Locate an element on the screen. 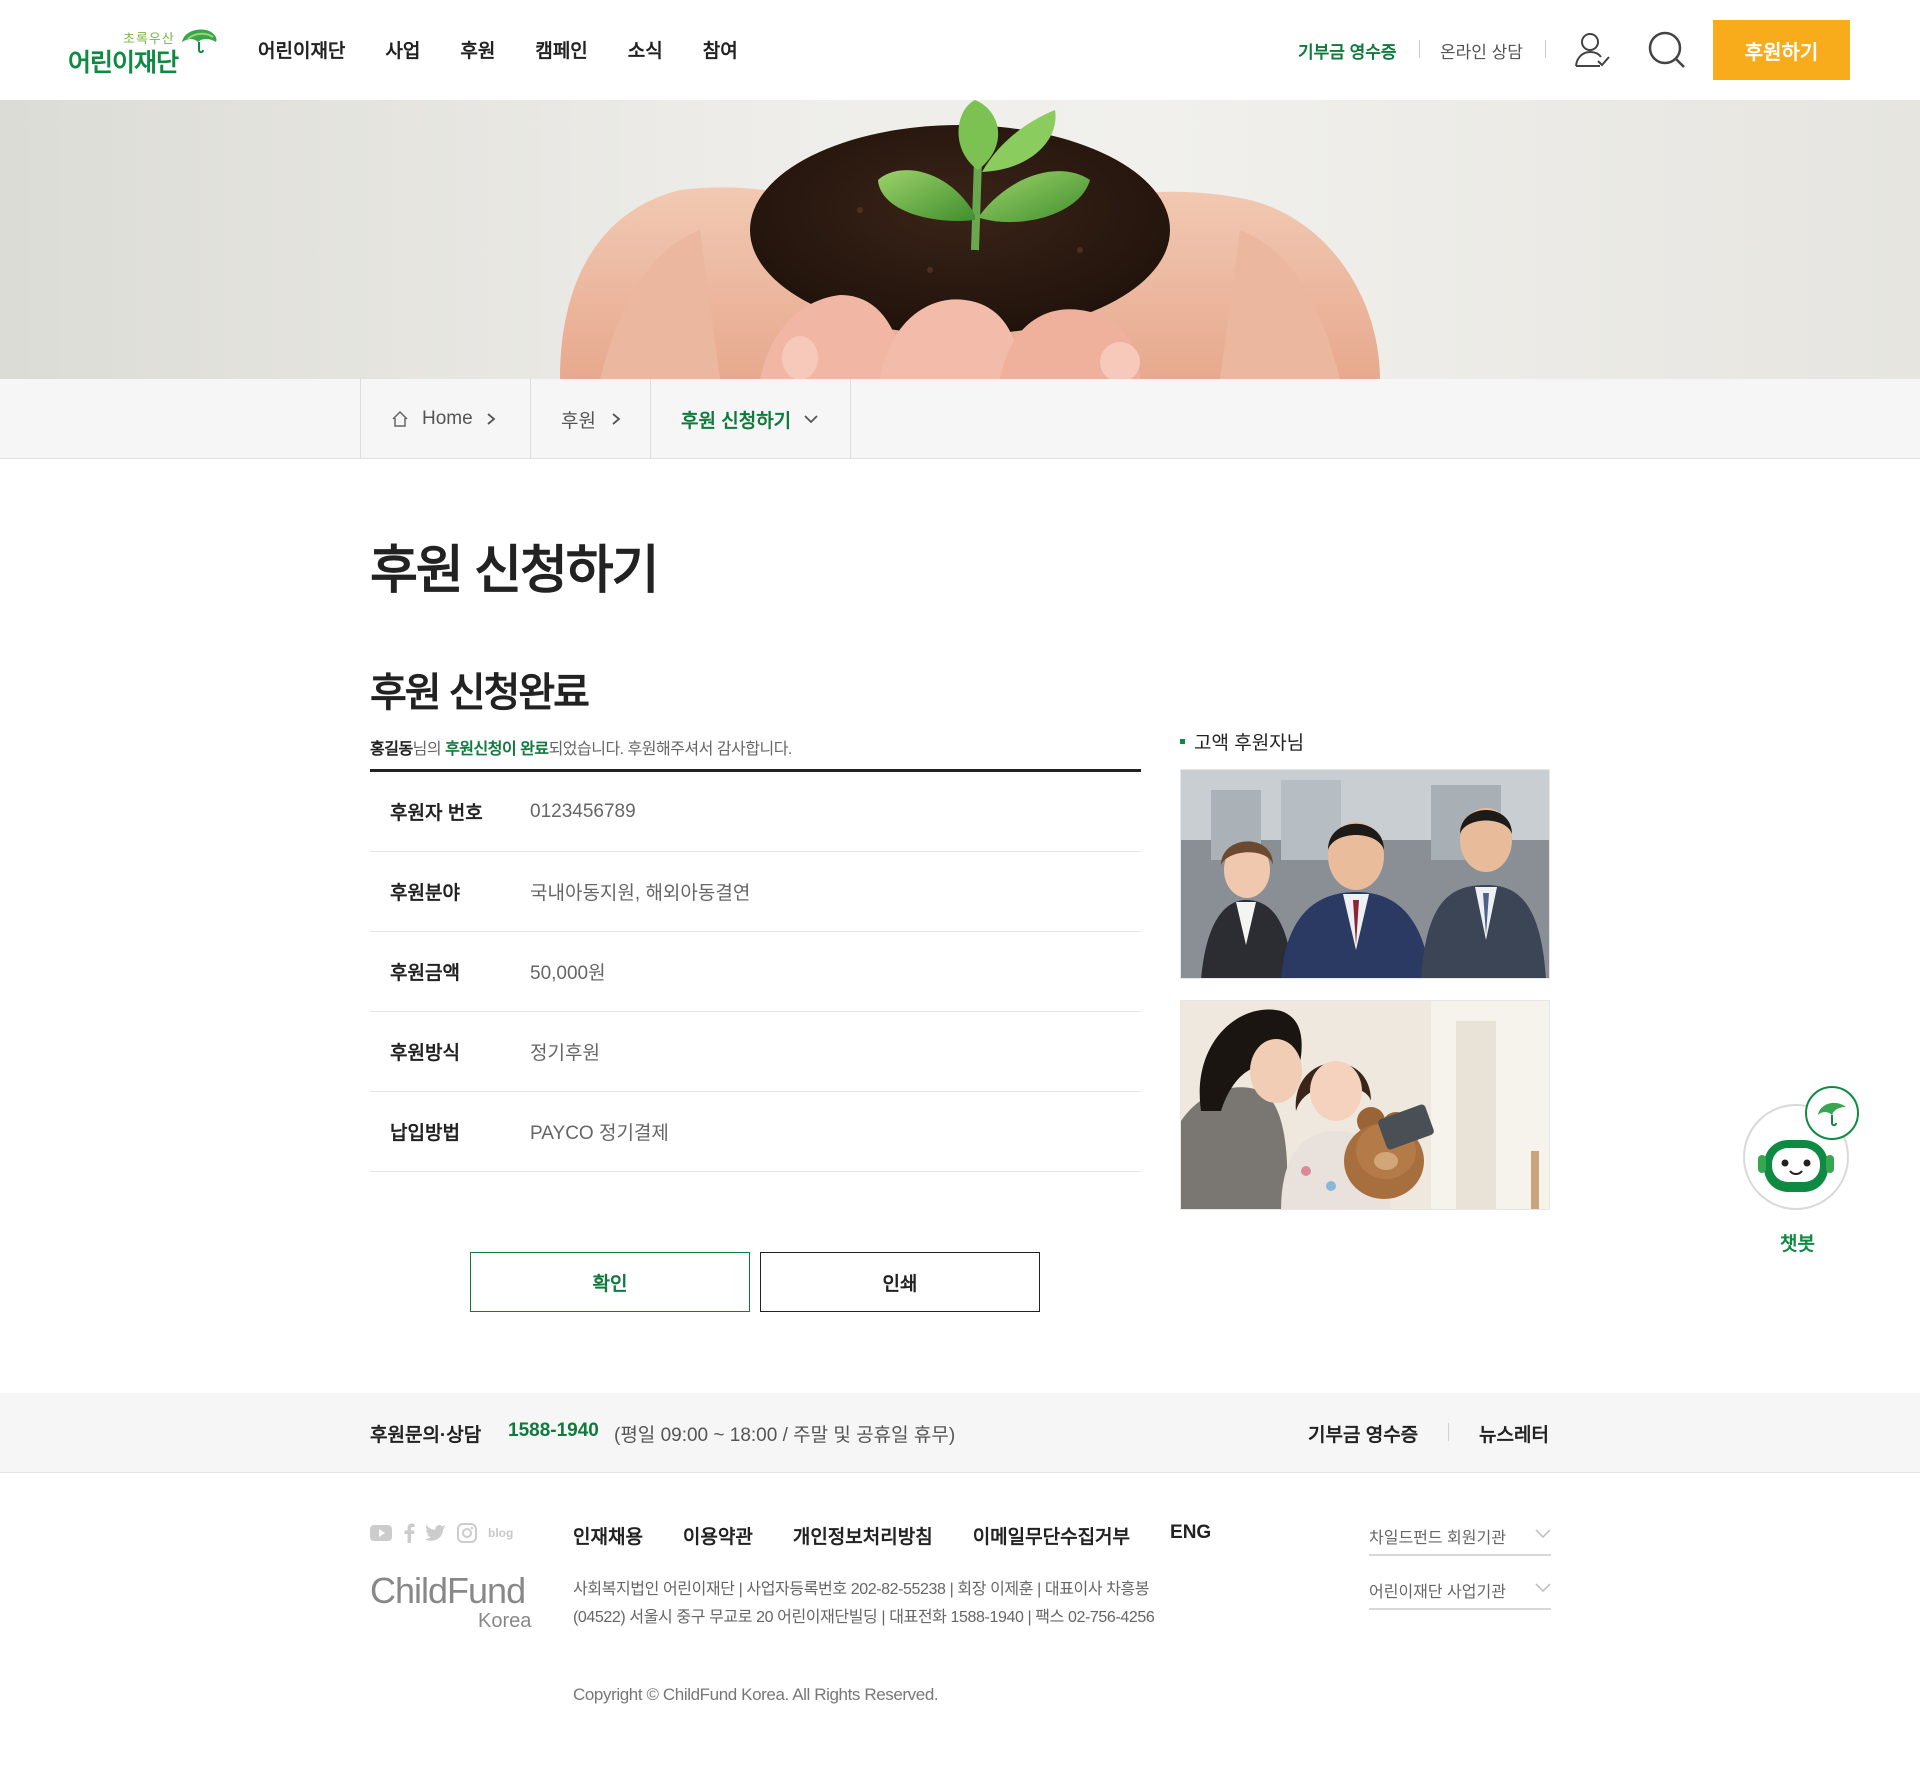  footer-link-email-refusal: 이메일무단수집거부 is located at coordinates (1051, 1535).